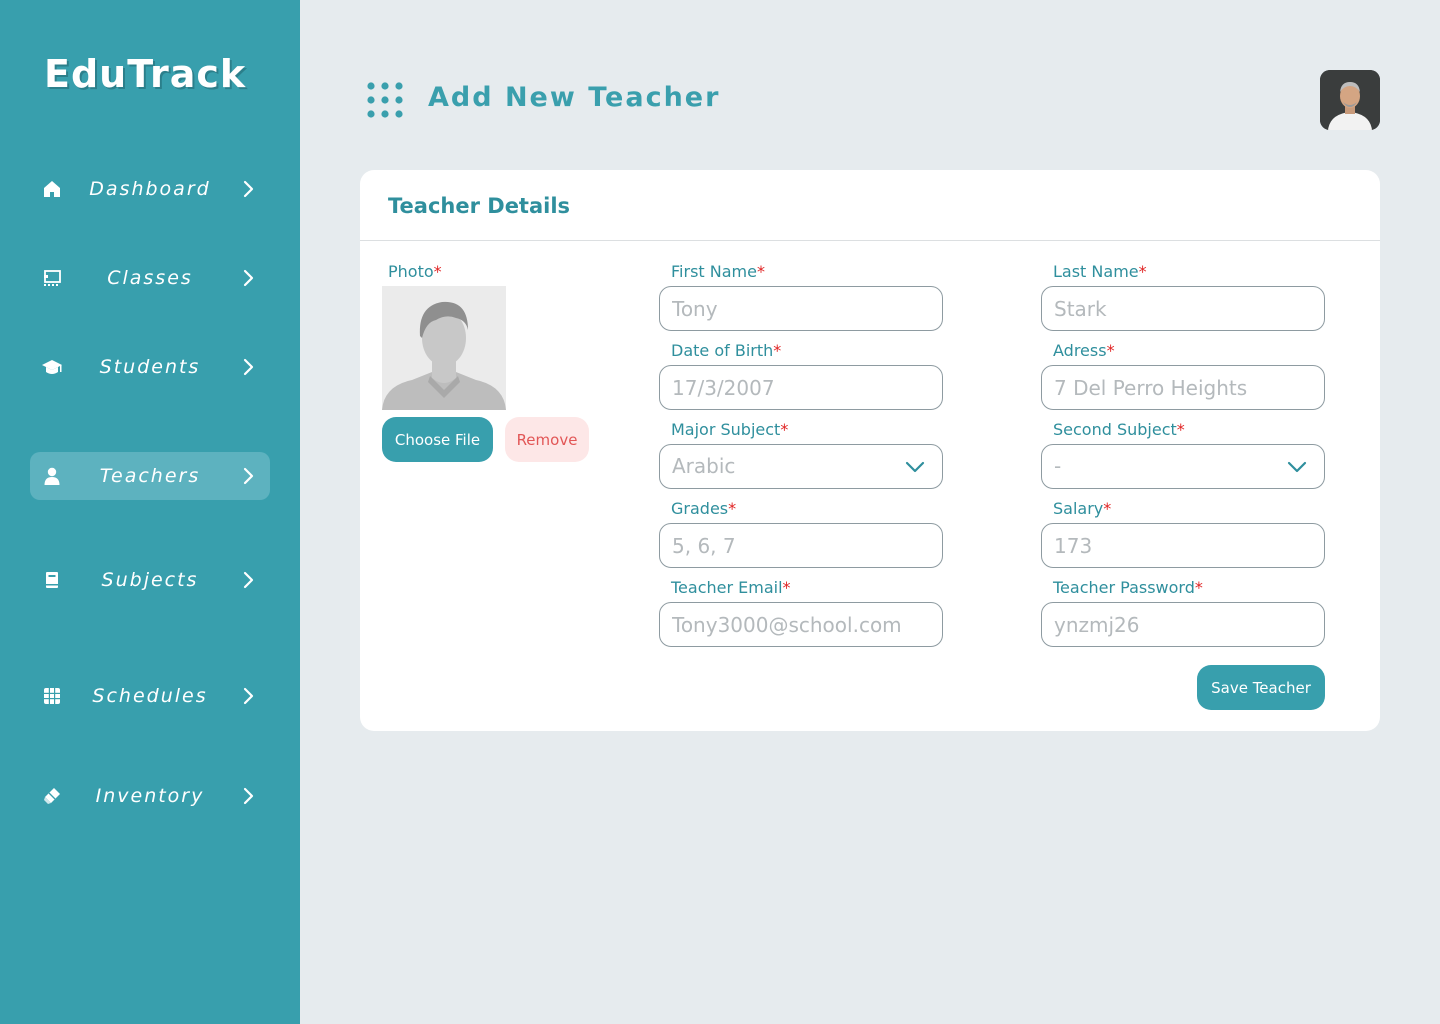  Describe the element at coordinates (718, 271) in the screenshot. I see `first-name-label: First Name*` at that location.